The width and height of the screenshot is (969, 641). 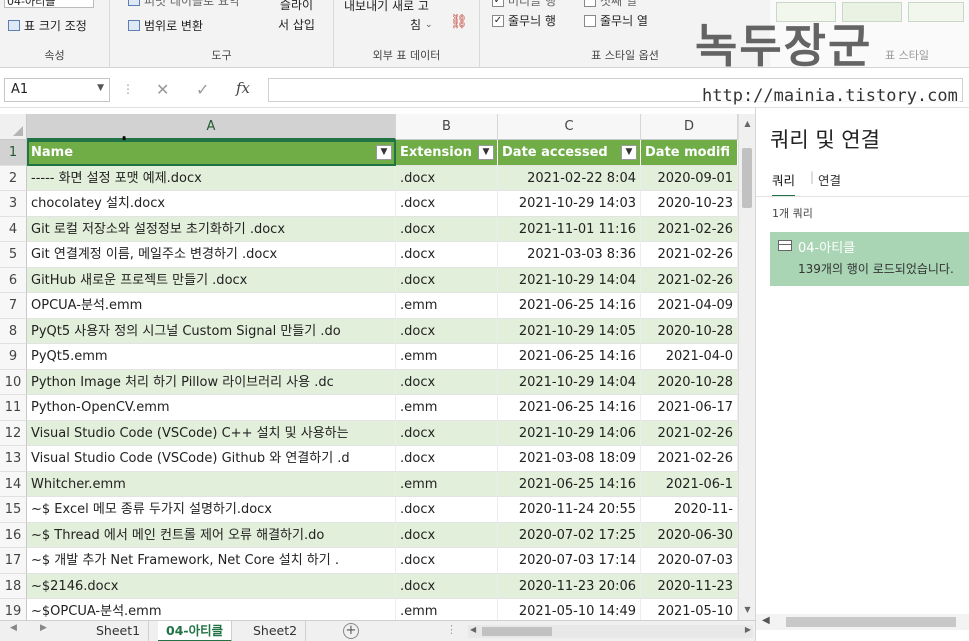 I want to click on column-header-b: B, so click(x=447, y=127).